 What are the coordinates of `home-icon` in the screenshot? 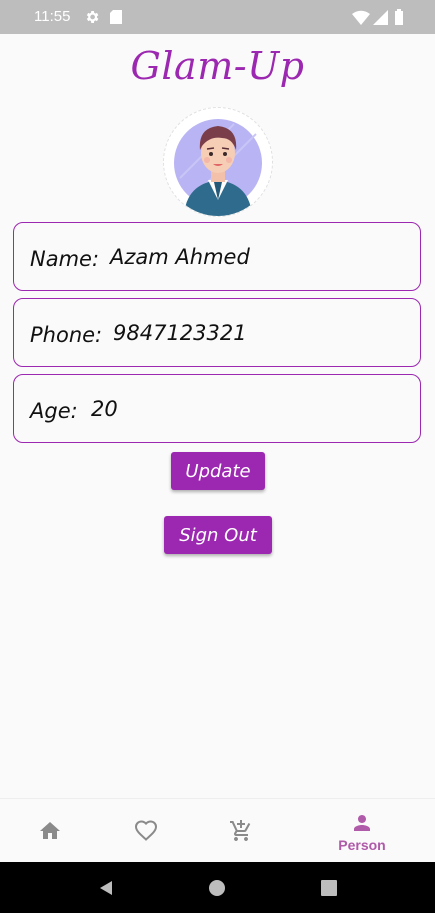 It's located at (50, 830).